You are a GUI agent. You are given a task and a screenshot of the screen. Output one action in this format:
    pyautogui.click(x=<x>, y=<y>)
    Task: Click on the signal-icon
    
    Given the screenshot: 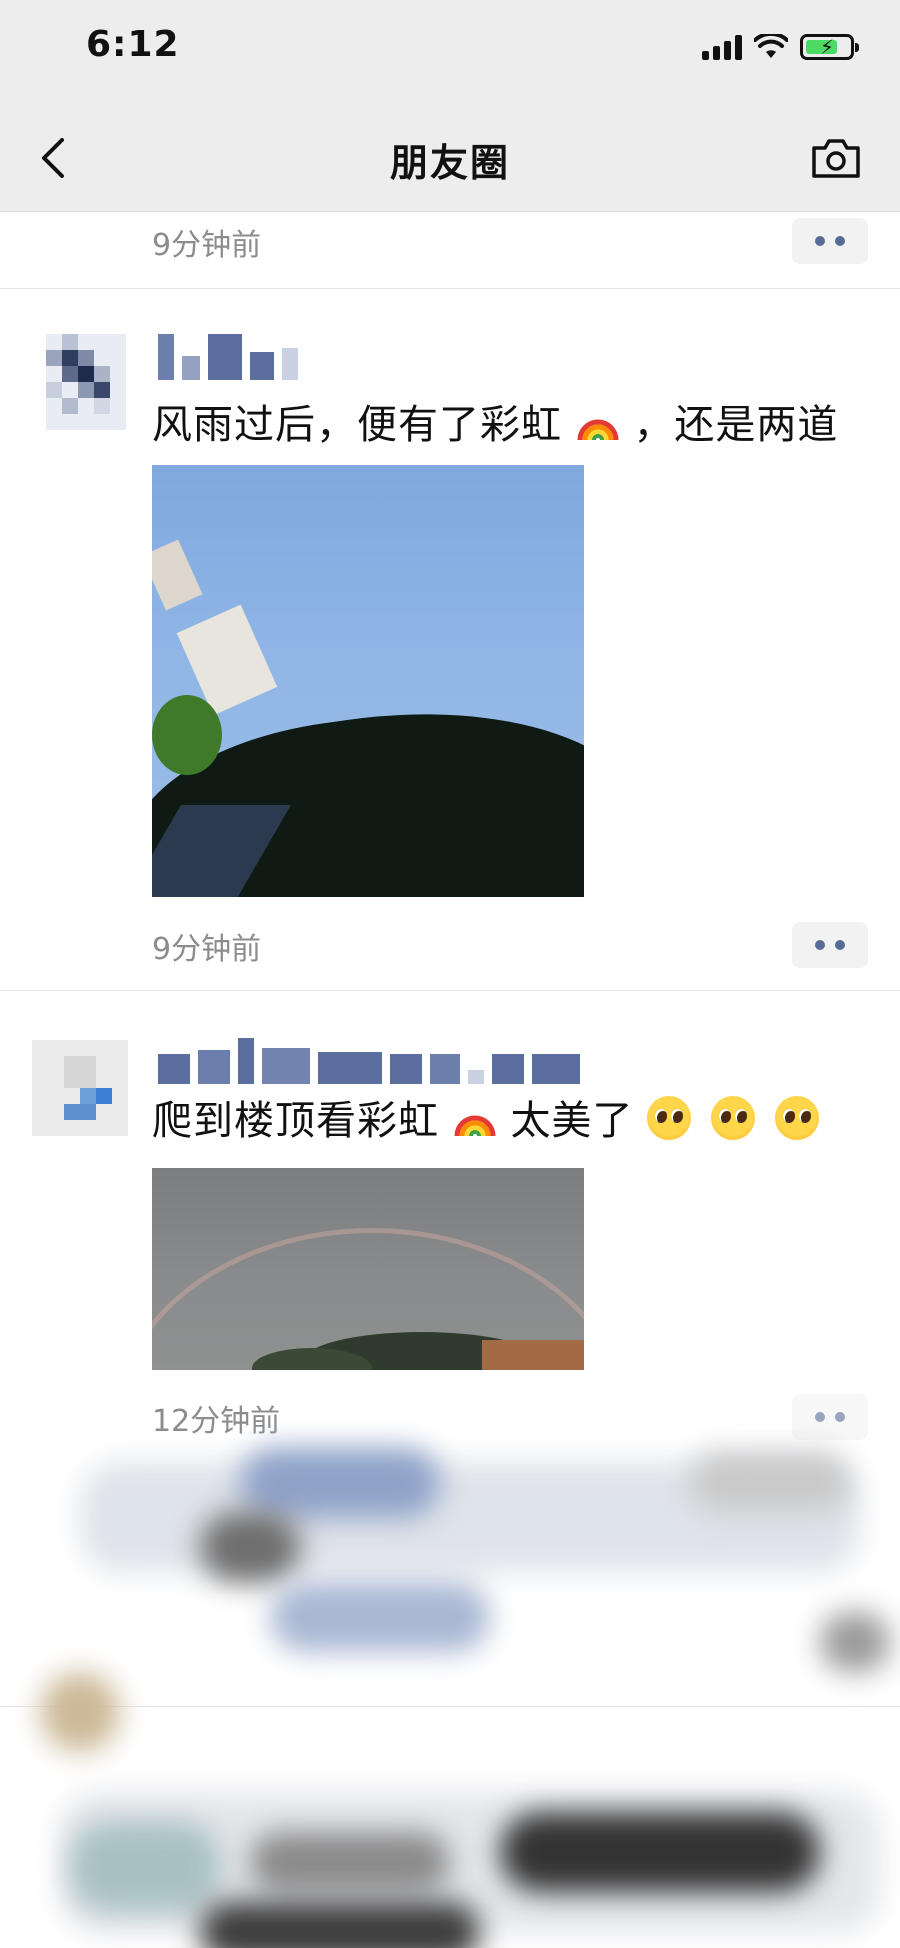 What is the action you would take?
    pyautogui.click(x=722, y=47)
    